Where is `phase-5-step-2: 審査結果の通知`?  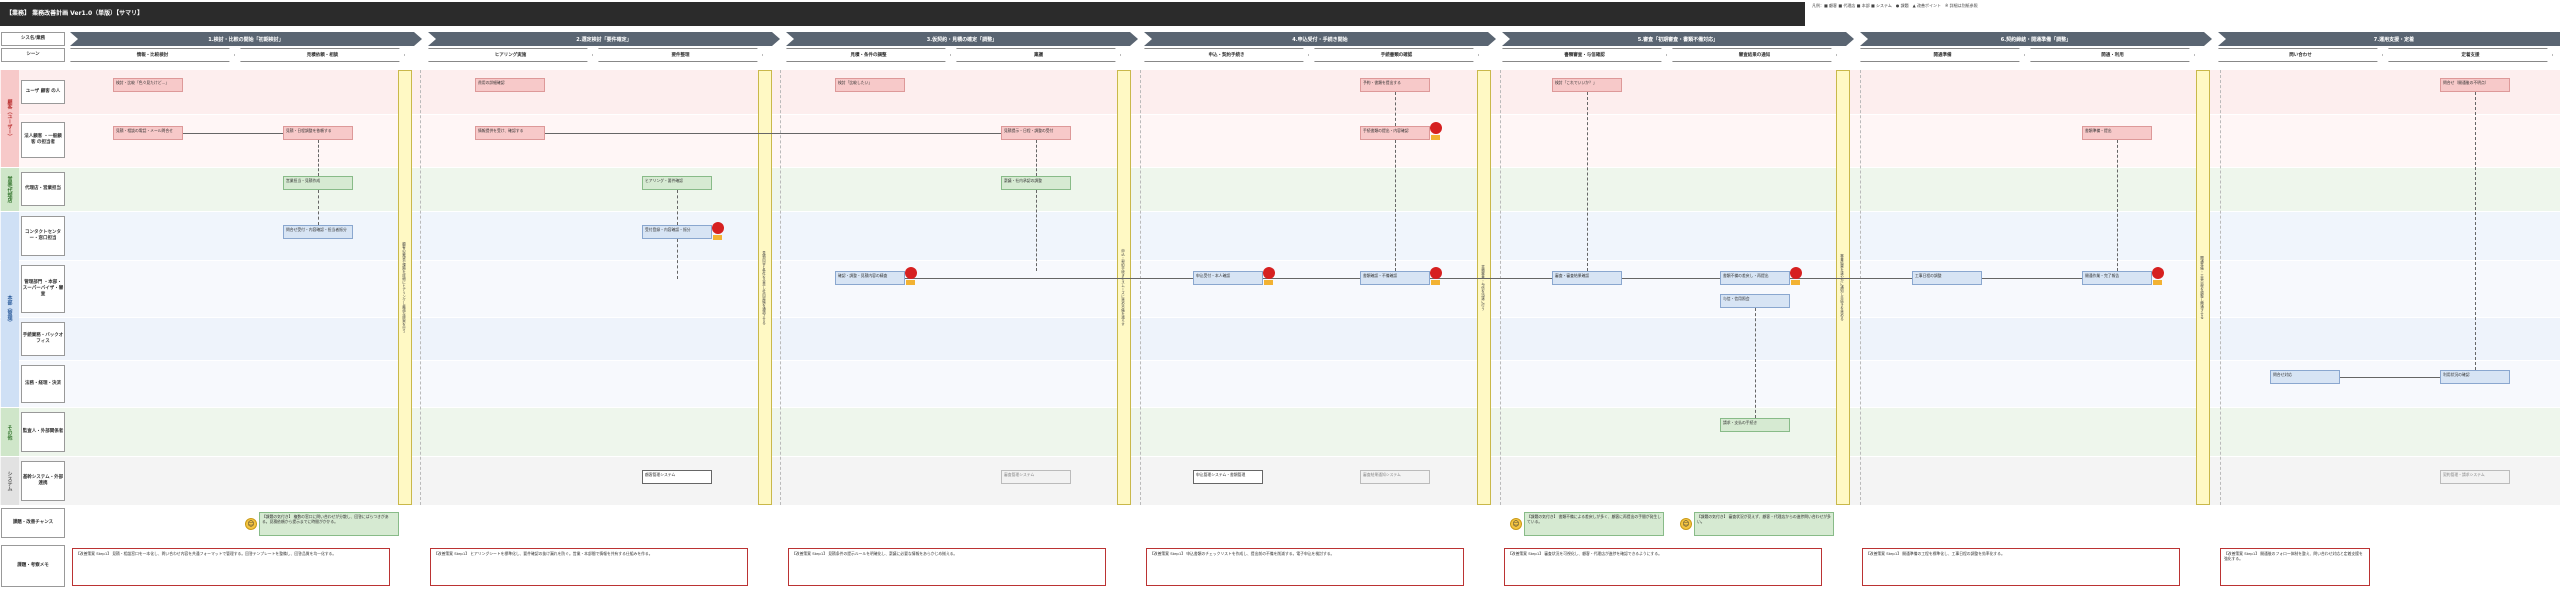 phase-5-step-2: 審査結果の通知 is located at coordinates (1754, 55).